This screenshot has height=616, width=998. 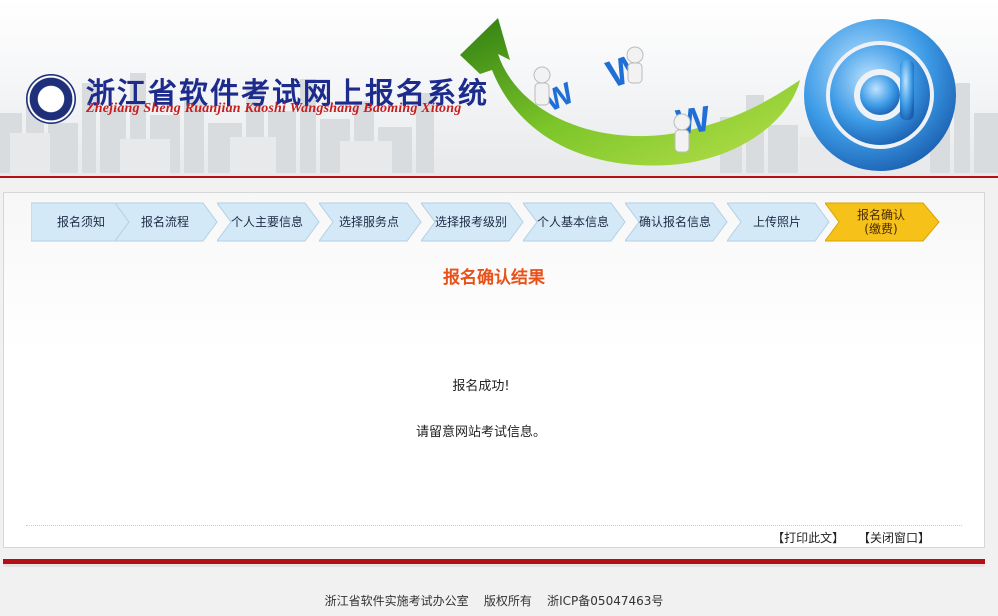 What do you see at coordinates (266, 222) in the screenshot?
I see `step-label: 个人主要信息` at bounding box center [266, 222].